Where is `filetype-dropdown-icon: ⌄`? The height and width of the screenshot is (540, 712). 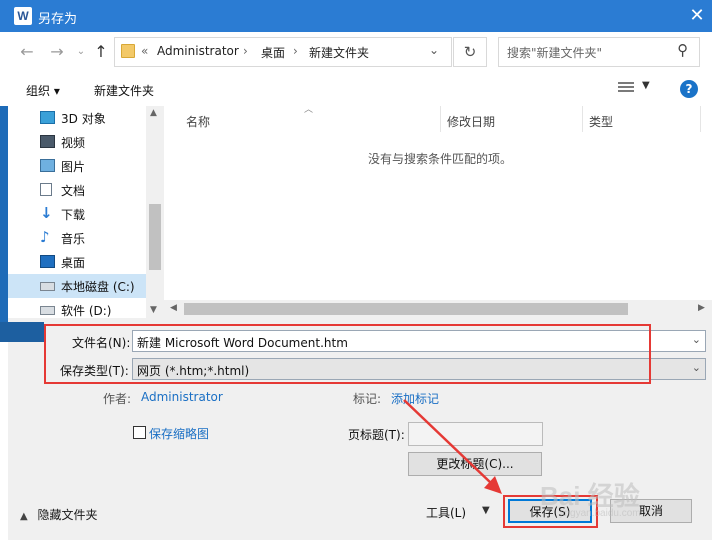 filetype-dropdown-icon: ⌄ is located at coordinates (696, 367).